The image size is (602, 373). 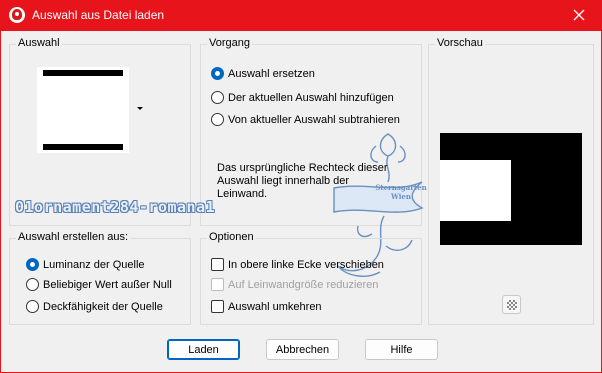 I want to click on vorschau-group-title: Vorschau, so click(x=460, y=43).